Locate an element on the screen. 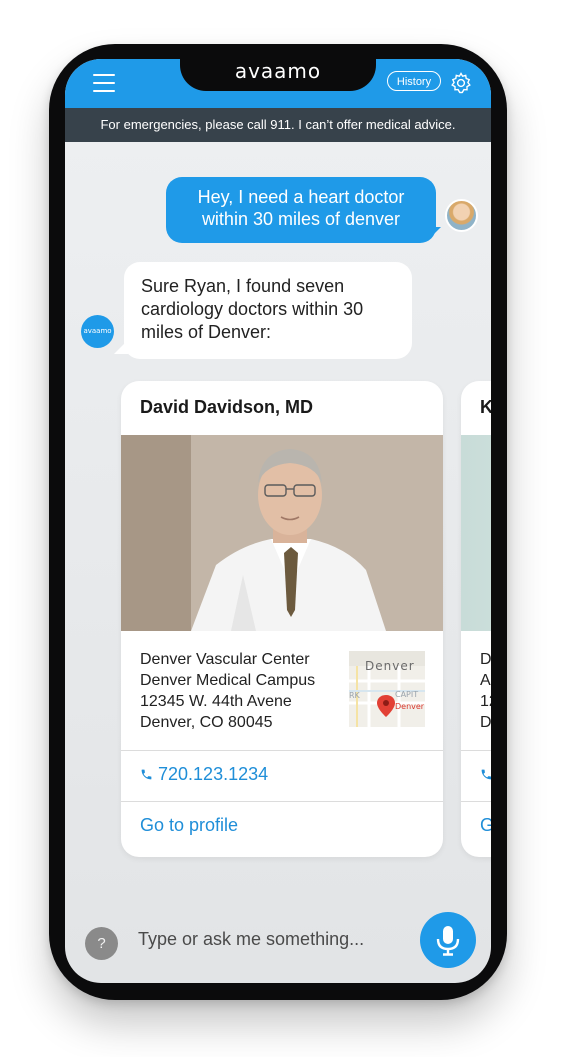  user-message-line: within 30 miles of denver is located at coordinates (301, 219).